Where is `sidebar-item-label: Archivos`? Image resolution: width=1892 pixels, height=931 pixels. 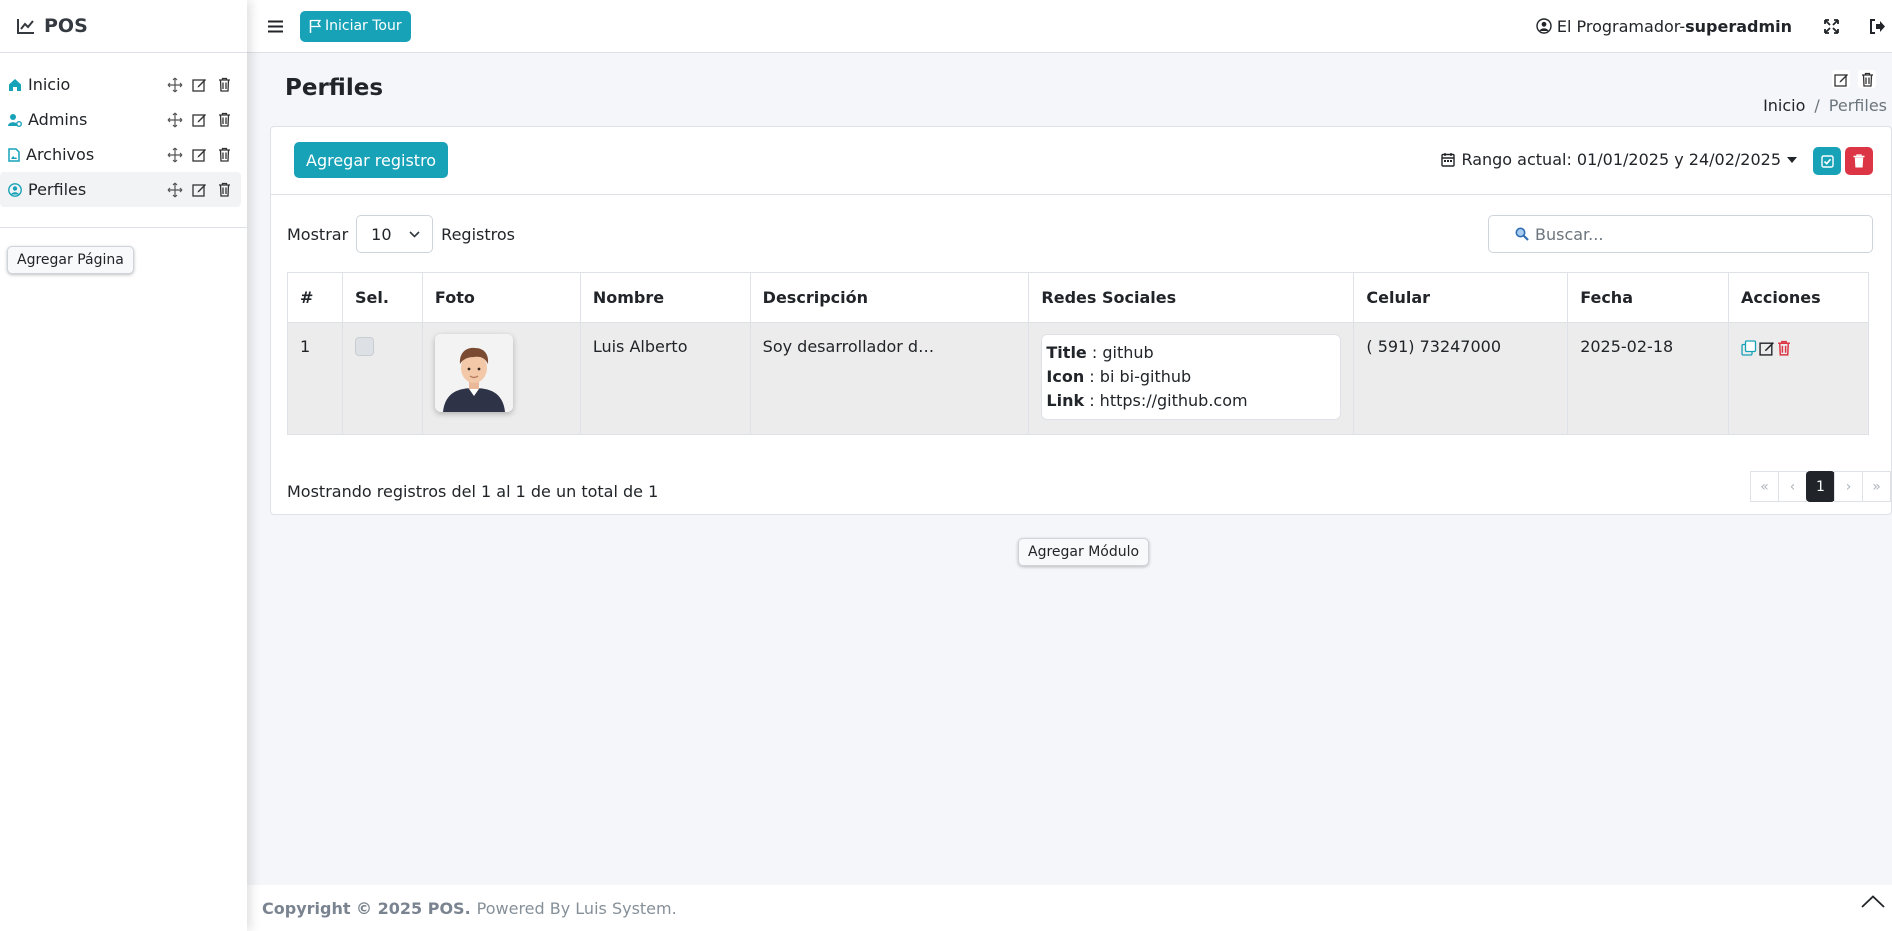 sidebar-item-label: Archivos is located at coordinates (60, 154).